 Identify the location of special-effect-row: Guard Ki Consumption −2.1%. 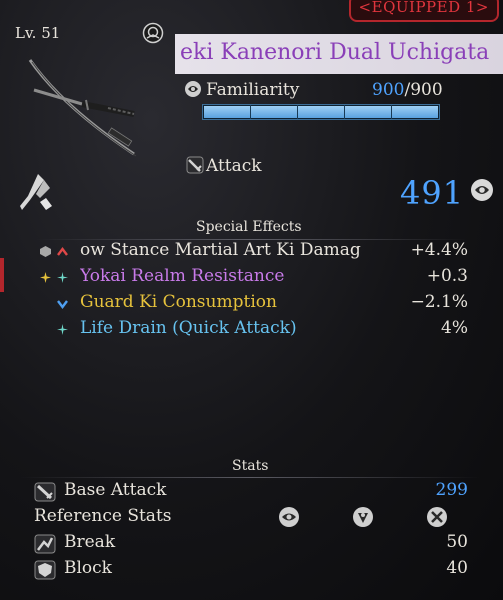
(252, 304).